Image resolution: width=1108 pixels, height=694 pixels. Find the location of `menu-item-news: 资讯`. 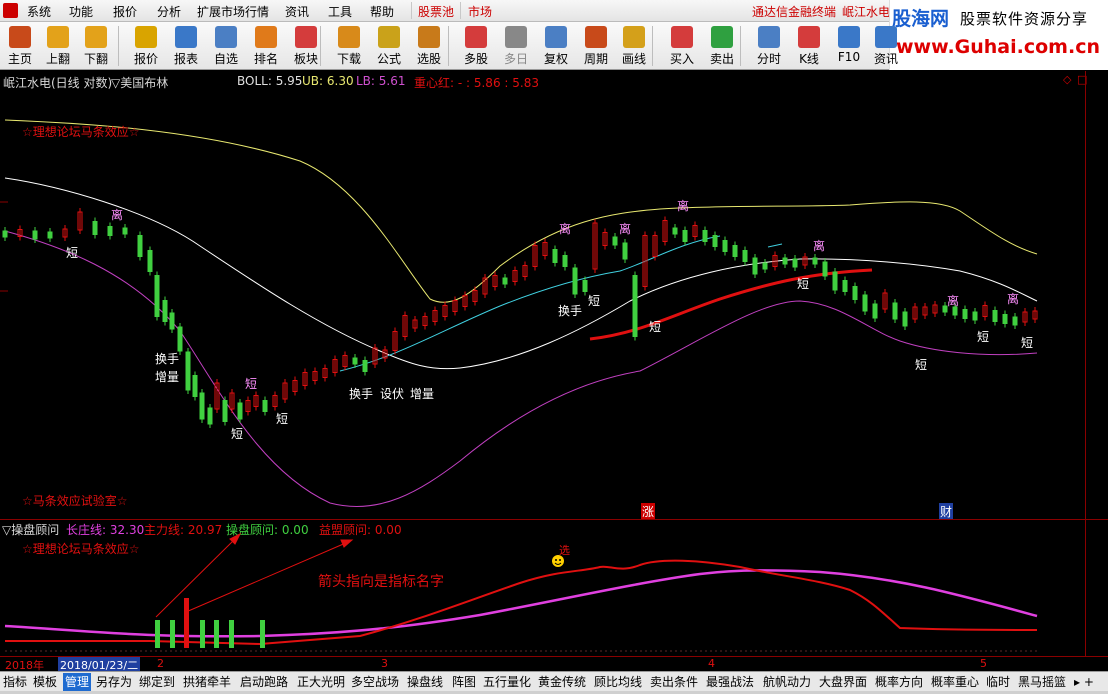

menu-item-news: 资讯 is located at coordinates (297, 11).